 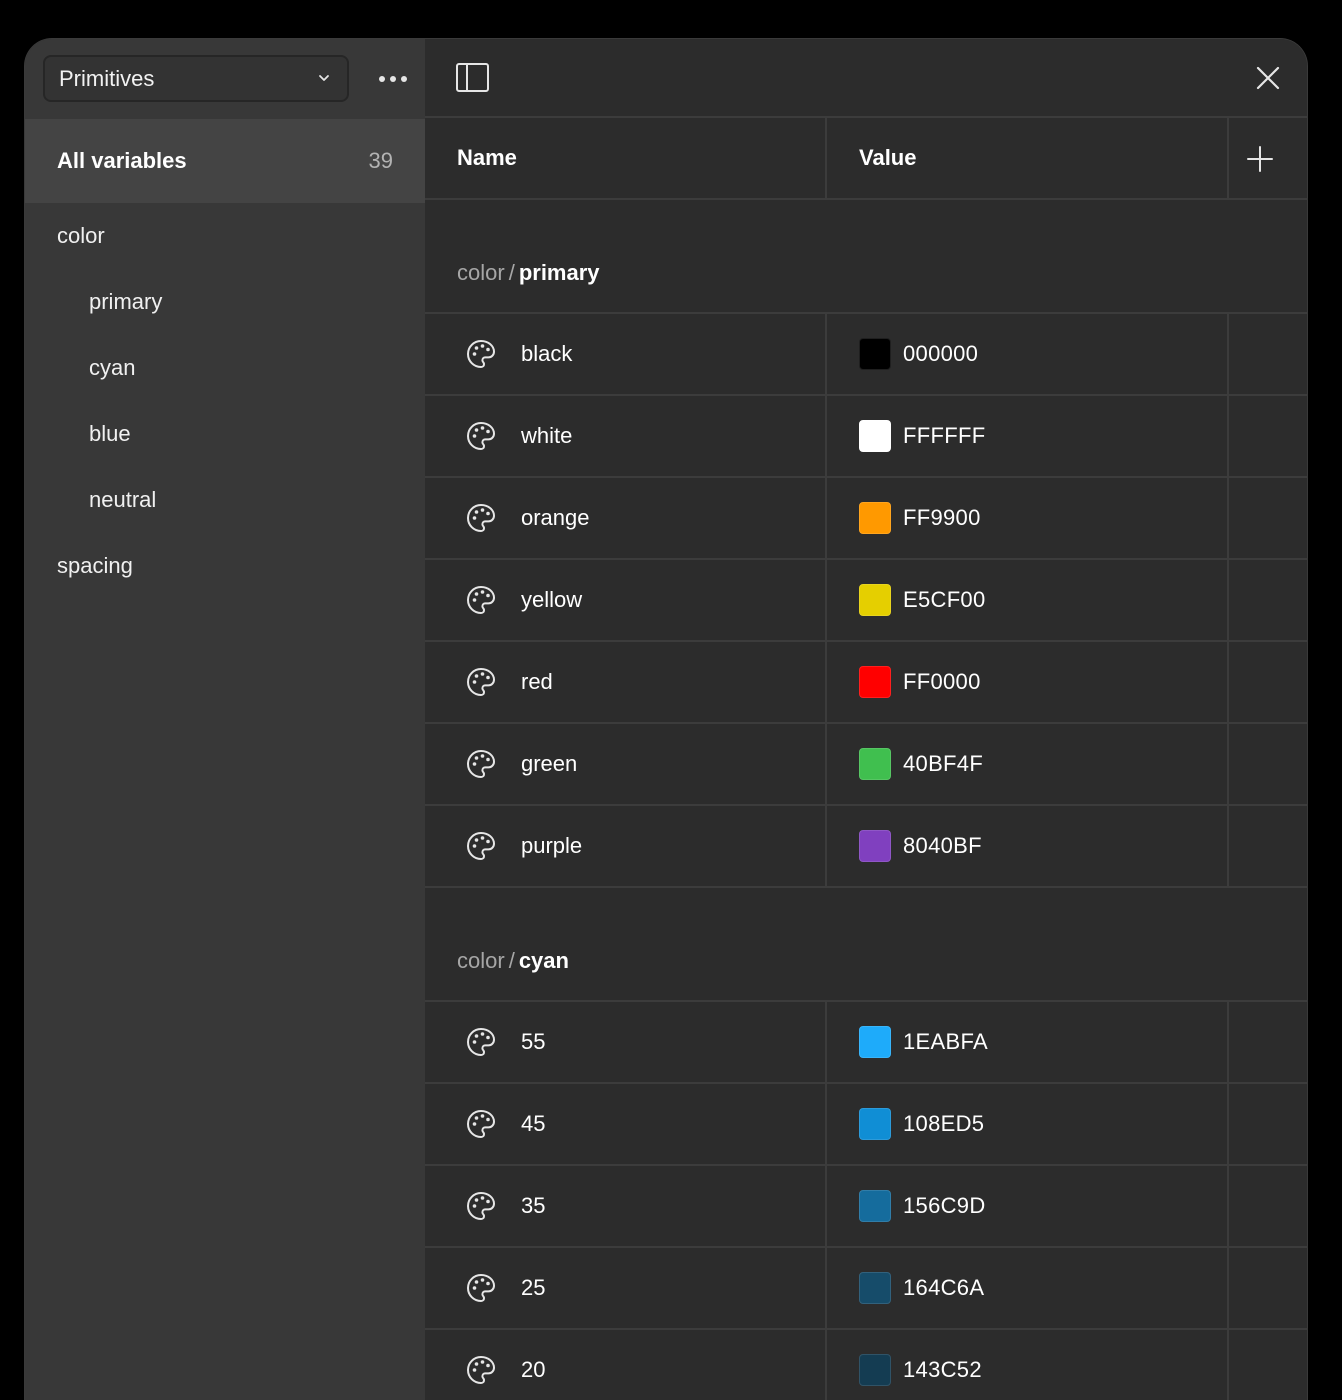 I want to click on variable-row: 20 143C52, so click(x=866, y=1365).